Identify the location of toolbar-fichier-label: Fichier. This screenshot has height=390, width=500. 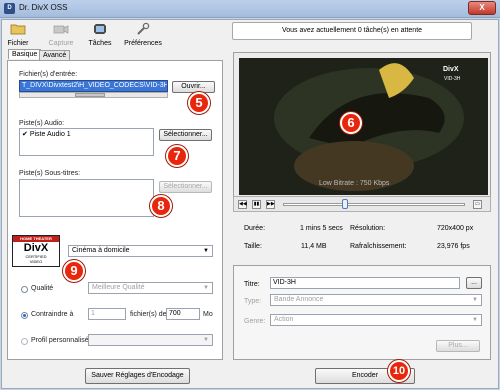
(18, 43).